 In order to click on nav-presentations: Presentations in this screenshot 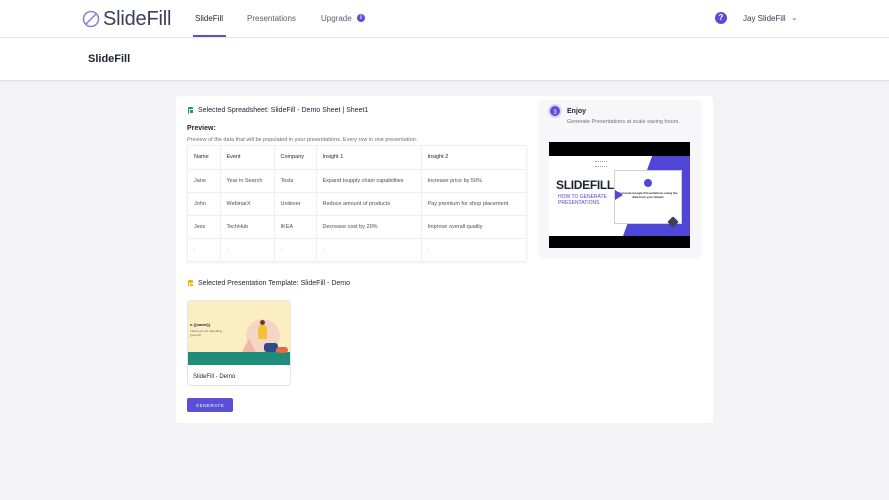, I will do `click(271, 18)`.